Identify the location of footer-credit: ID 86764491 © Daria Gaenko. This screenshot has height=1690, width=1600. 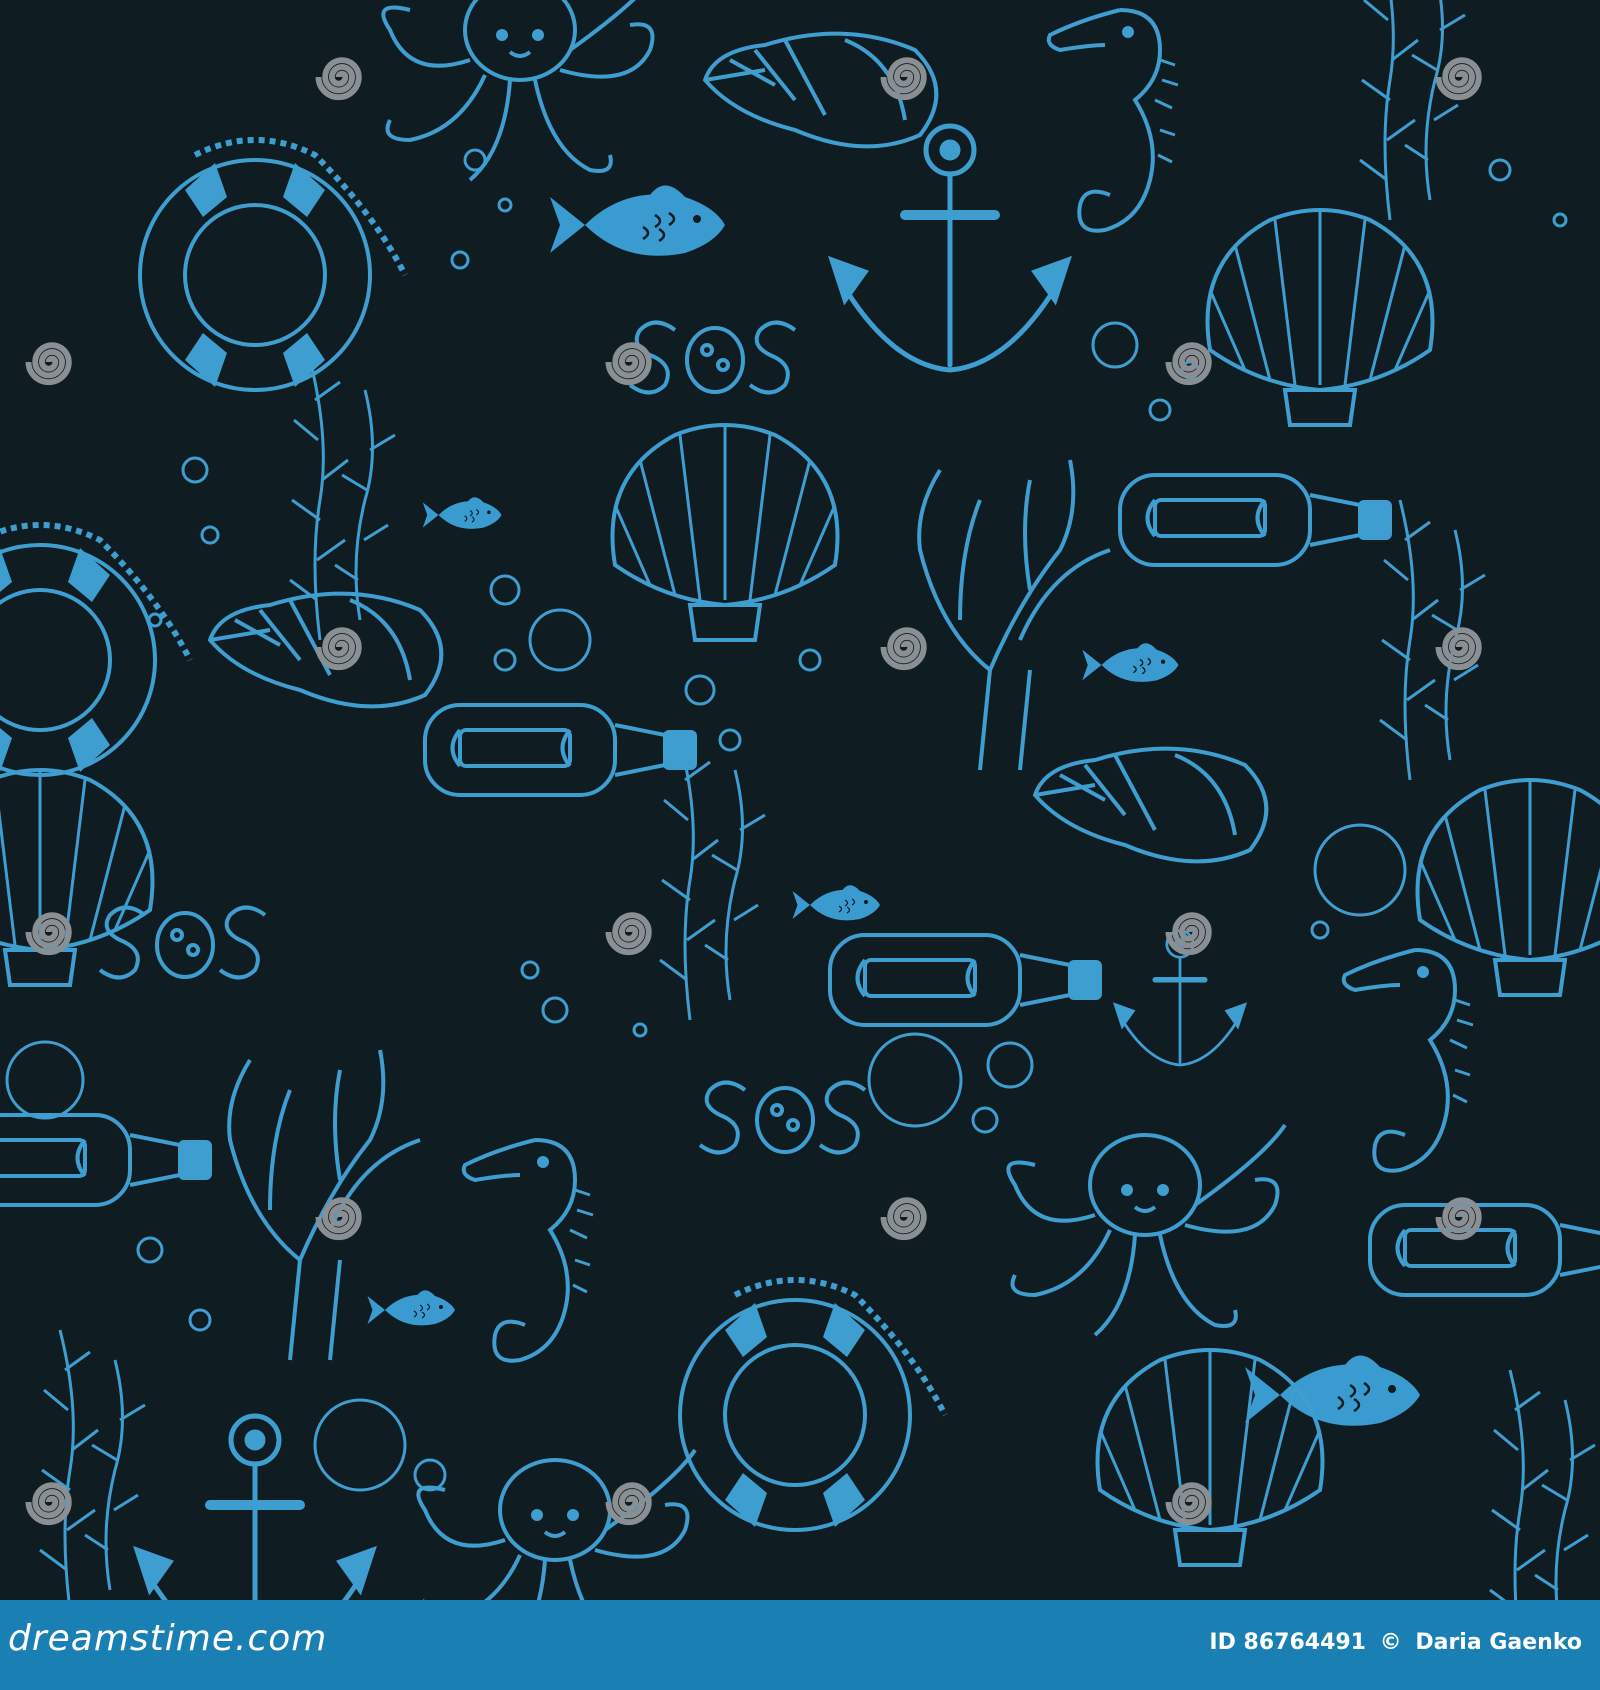
(1392, 1642).